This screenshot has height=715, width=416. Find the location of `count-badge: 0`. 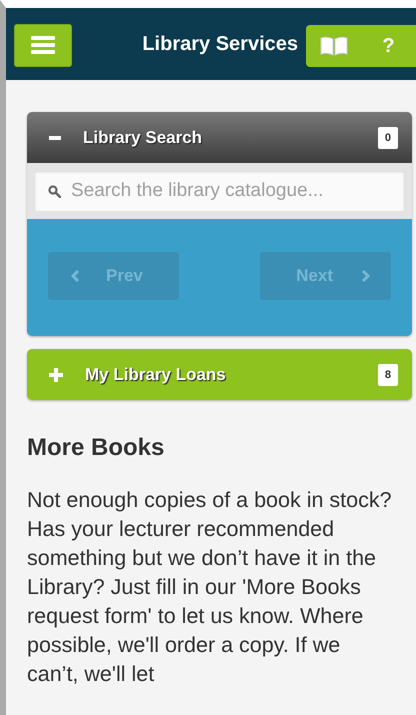

count-badge: 0 is located at coordinates (388, 137).